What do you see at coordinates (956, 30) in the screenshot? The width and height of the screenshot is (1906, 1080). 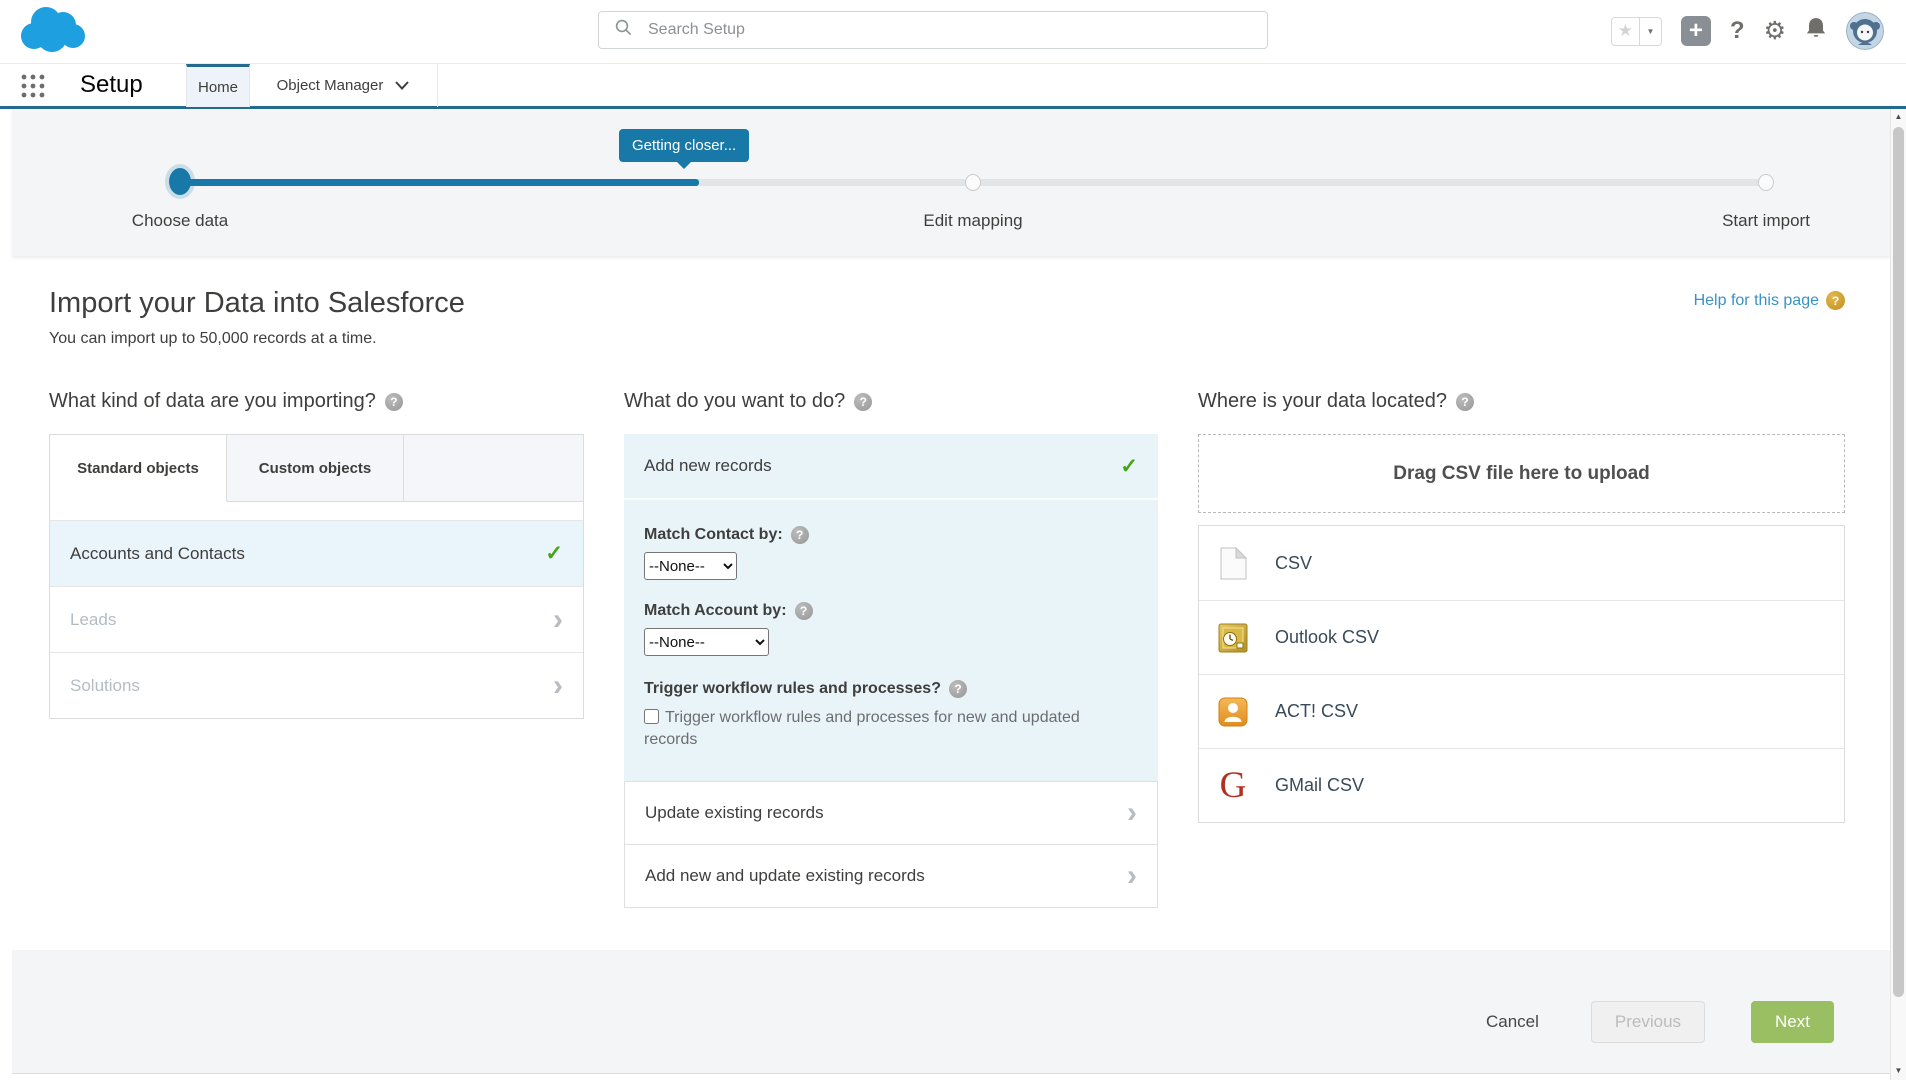 I see `search-input` at bounding box center [956, 30].